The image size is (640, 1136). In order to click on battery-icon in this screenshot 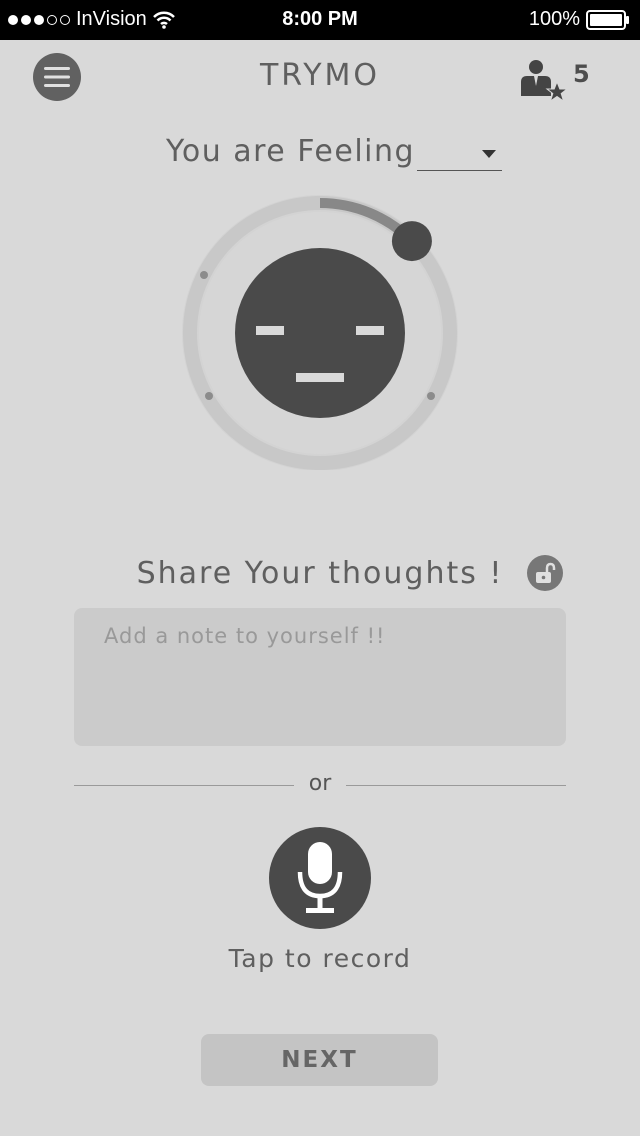, I will do `click(607, 19)`.